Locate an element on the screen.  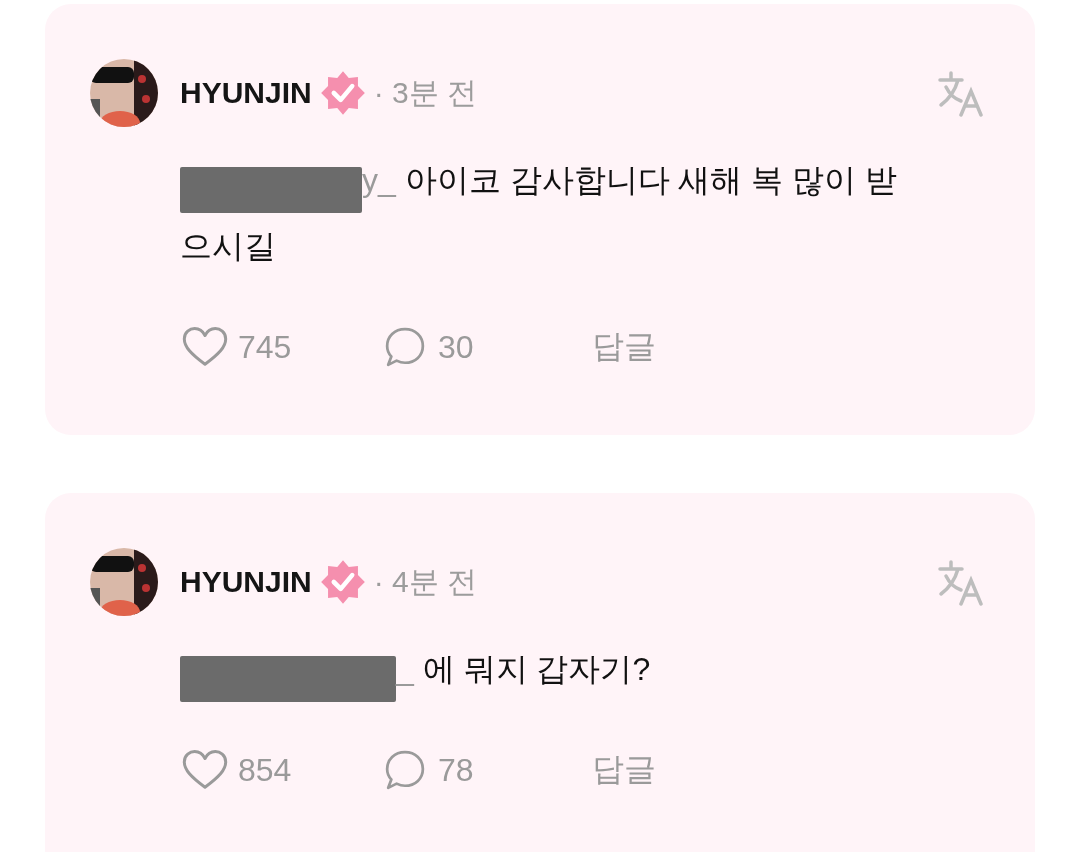
mention-link: y_ is located at coordinates (379, 180).